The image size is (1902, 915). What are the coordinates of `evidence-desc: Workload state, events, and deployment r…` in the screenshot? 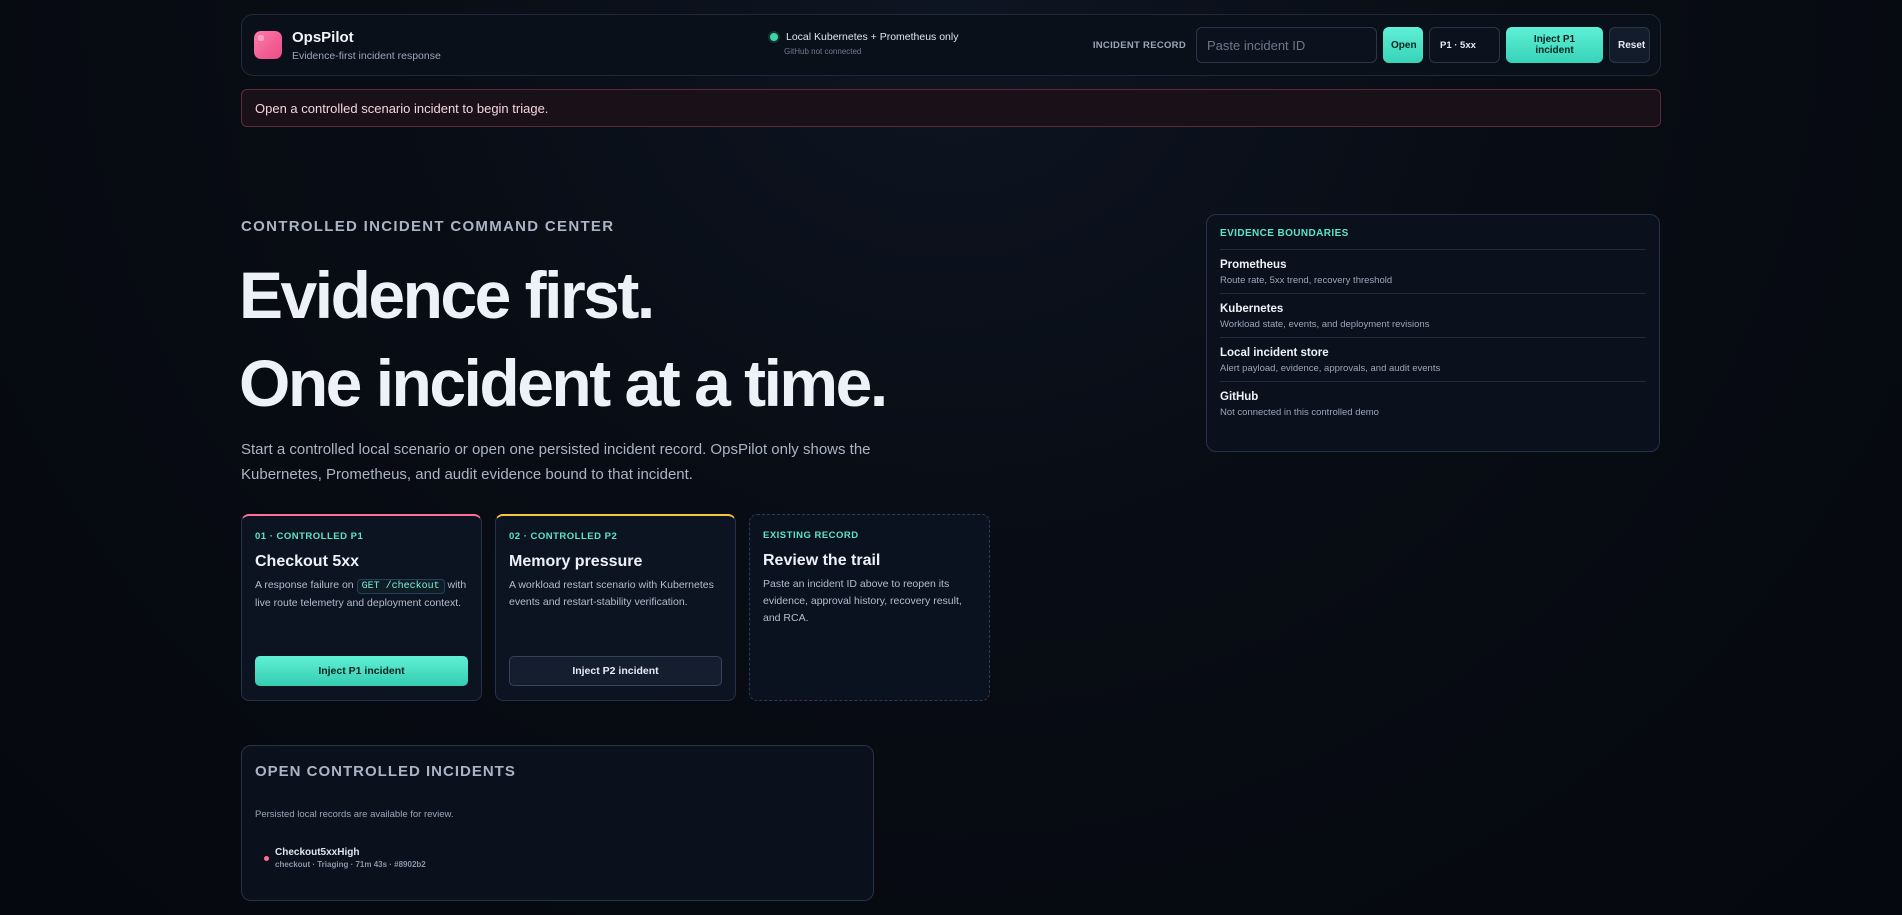 It's located at (1325, 324).